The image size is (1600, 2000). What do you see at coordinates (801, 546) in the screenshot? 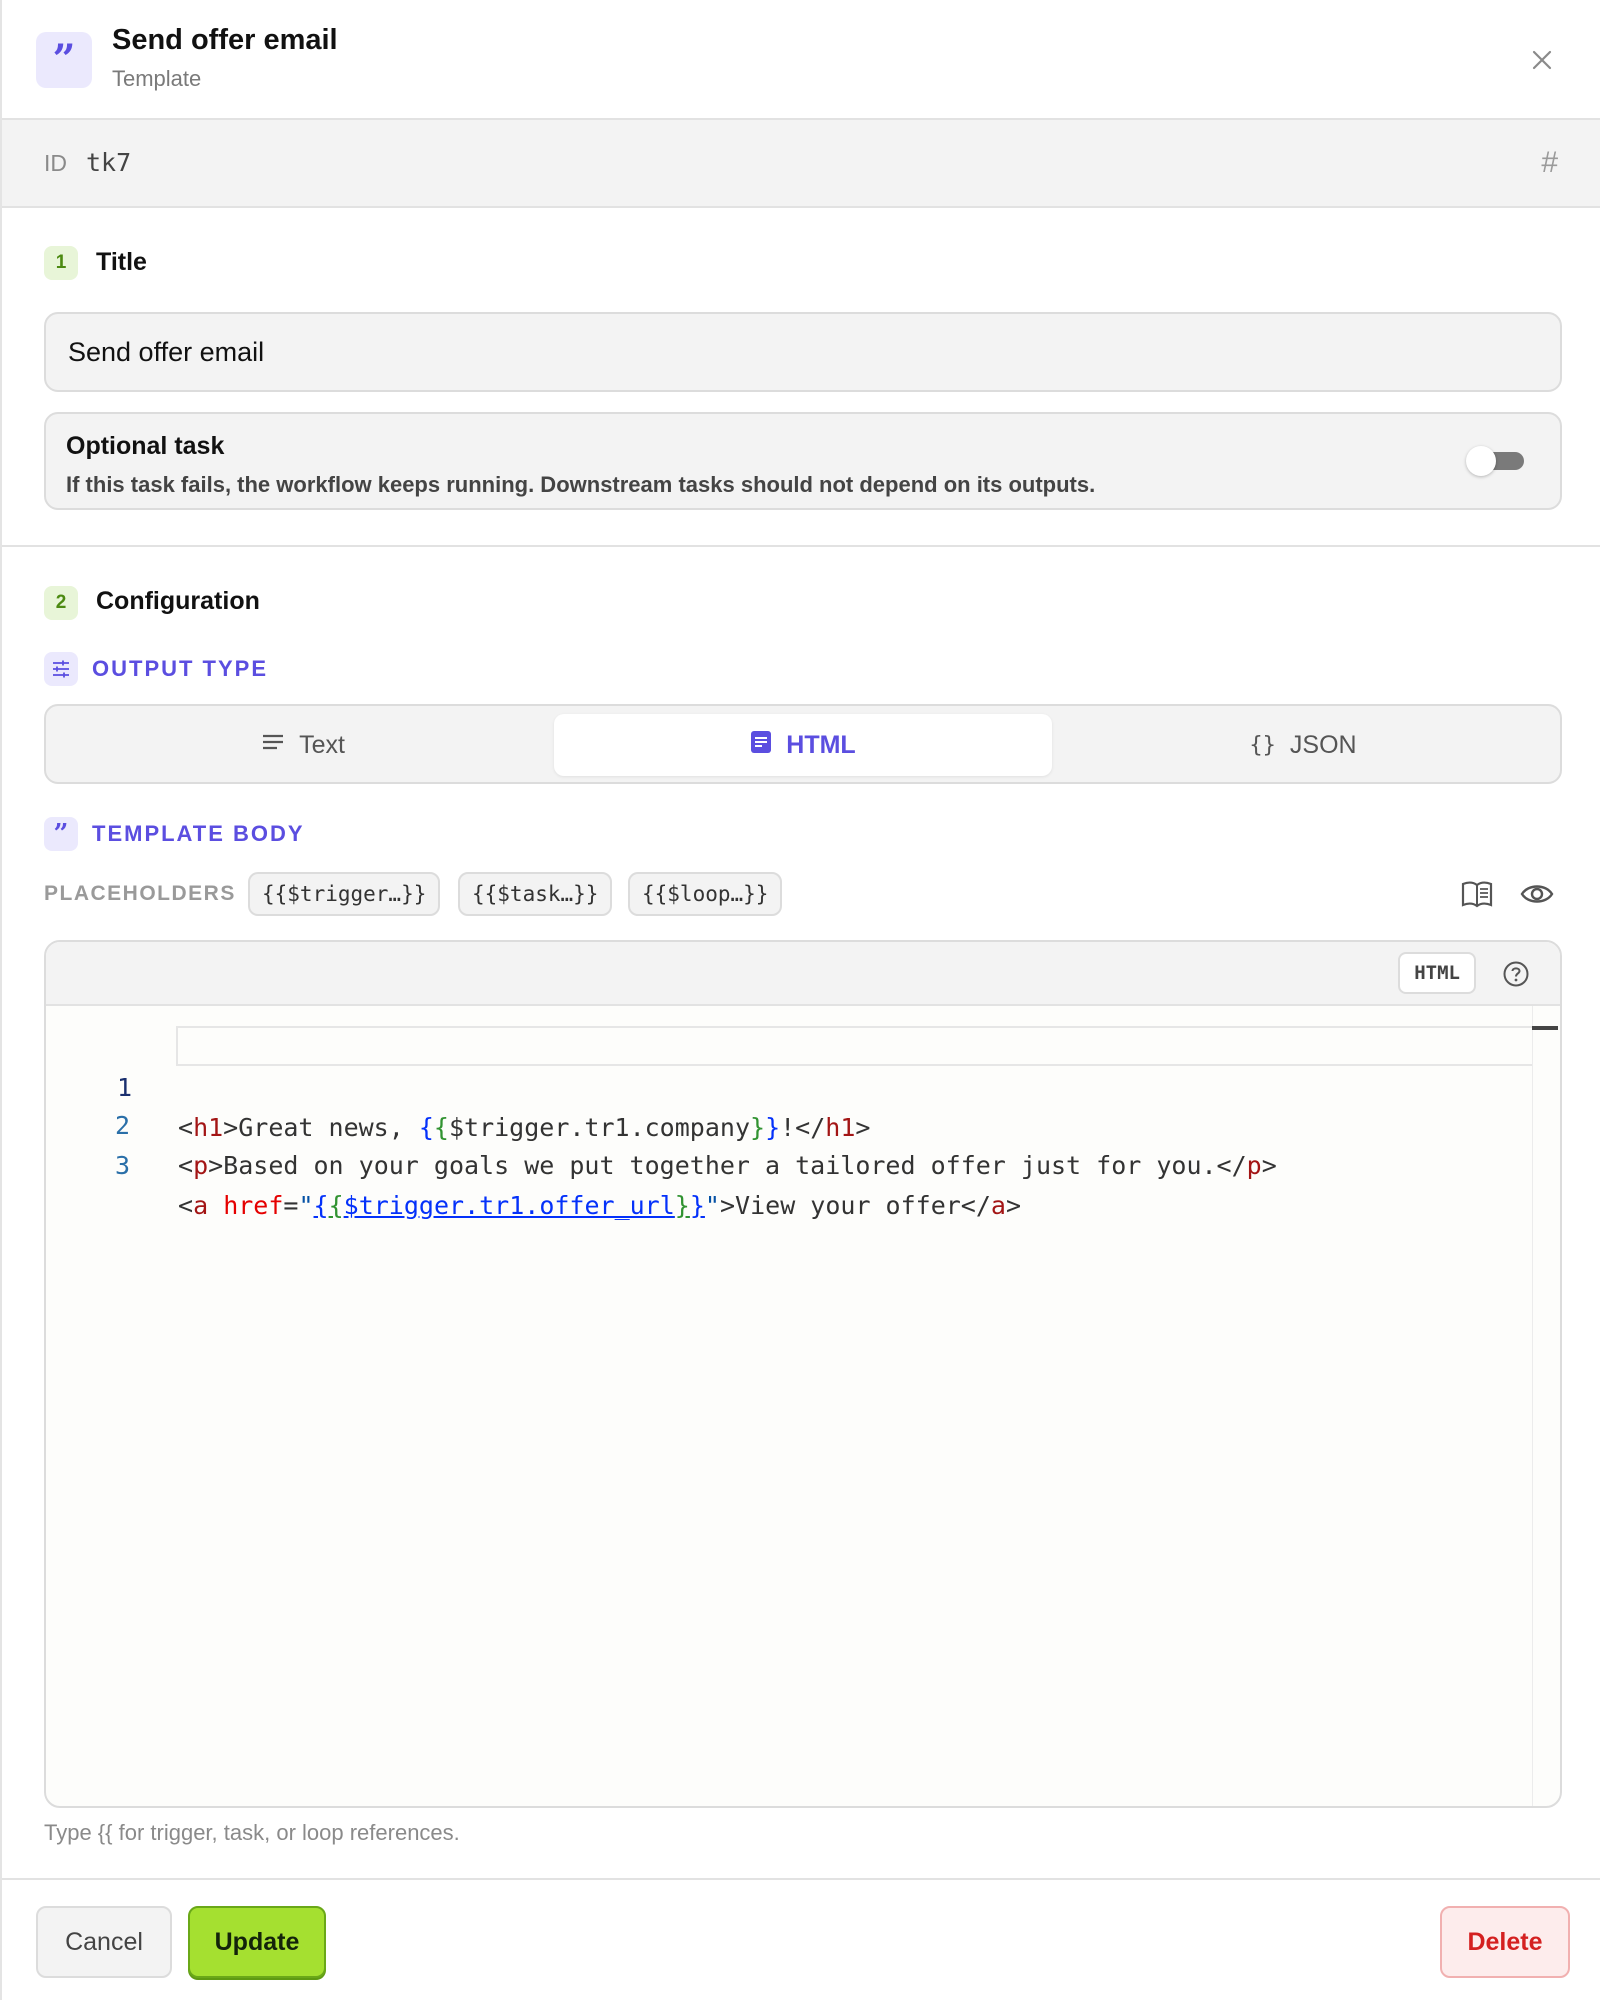
I see `section-divider` at bounding box center [801, 546].